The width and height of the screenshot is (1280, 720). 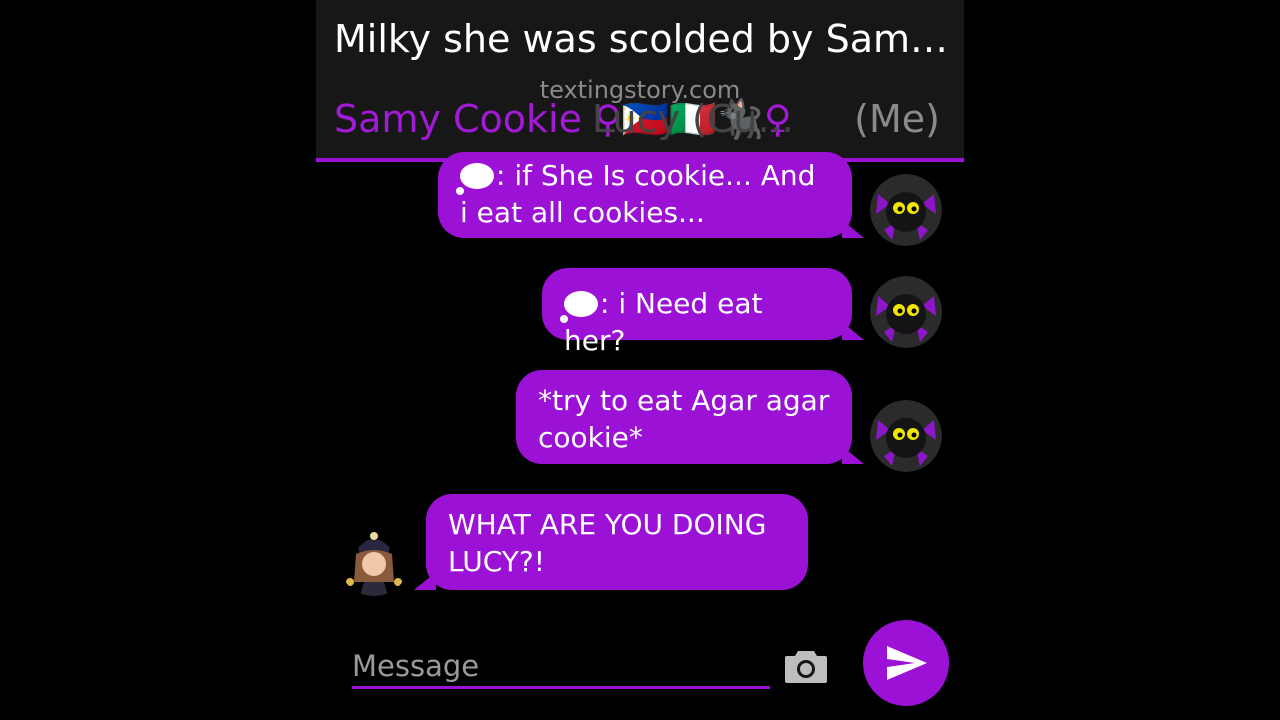 I want to click on message-bubble: *try to eat Agar agar cookie*, so click(x=690, y=417).